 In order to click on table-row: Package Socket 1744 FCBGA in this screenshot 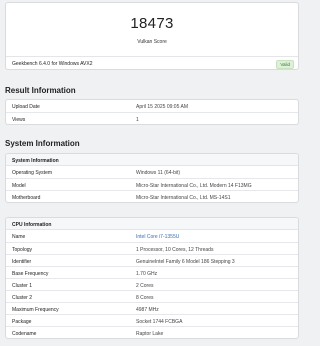, I will do `click(152, 320)`.